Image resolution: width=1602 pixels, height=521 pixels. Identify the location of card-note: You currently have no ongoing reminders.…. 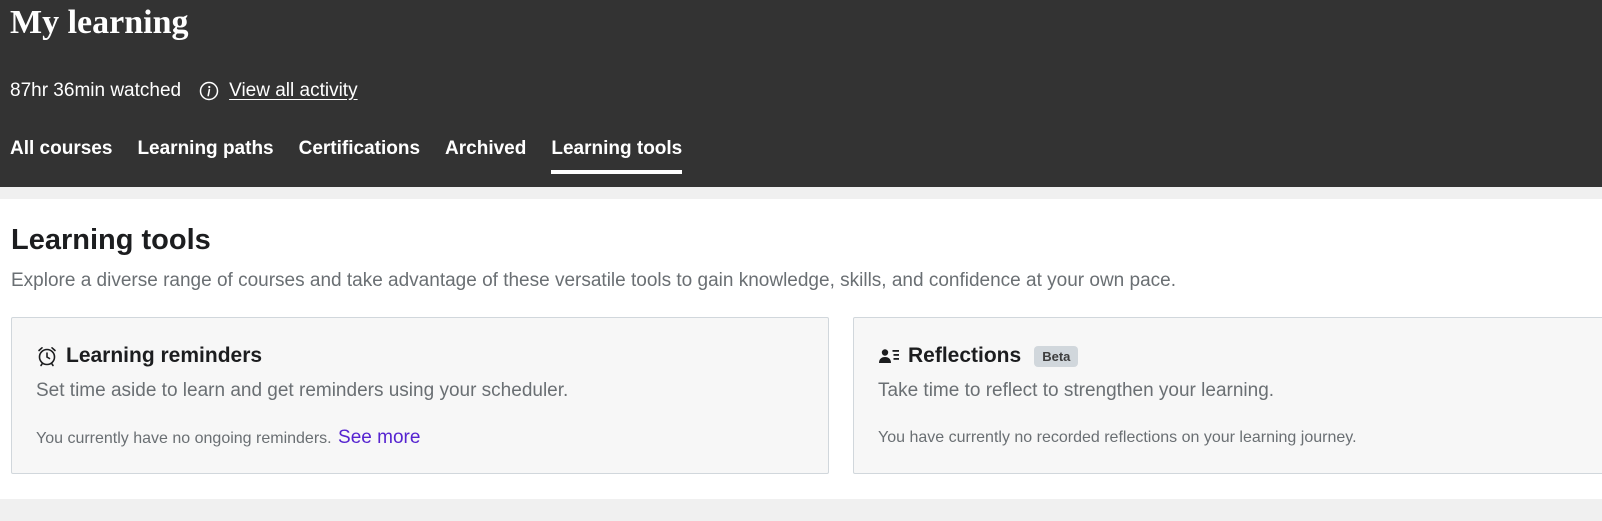
(228, 438).